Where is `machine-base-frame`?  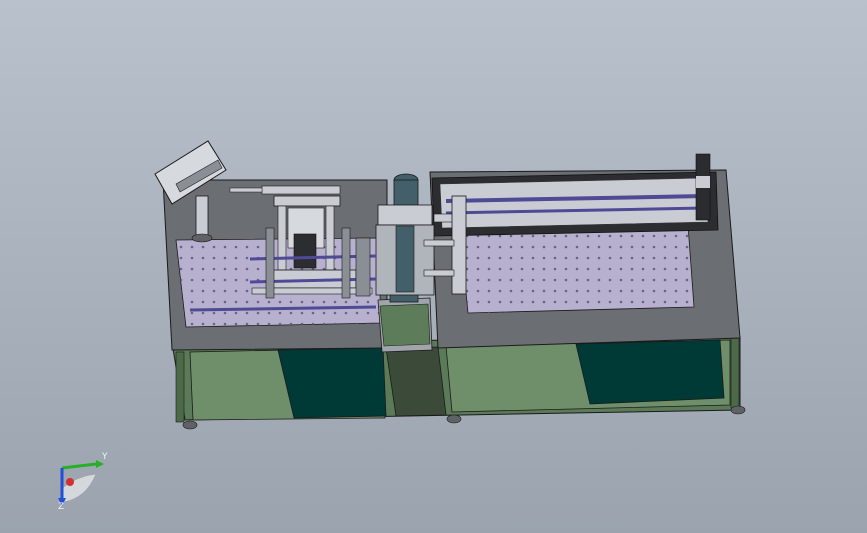
machine-base-frame is located at coordinates (458, 383).